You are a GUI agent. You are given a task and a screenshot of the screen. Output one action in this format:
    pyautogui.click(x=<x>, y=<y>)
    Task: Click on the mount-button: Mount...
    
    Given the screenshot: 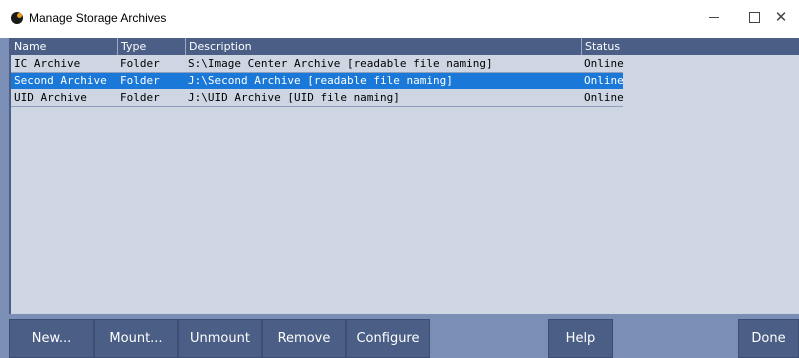 What is the action you would take?
    pyautogui.click(x=136, y=338)
    